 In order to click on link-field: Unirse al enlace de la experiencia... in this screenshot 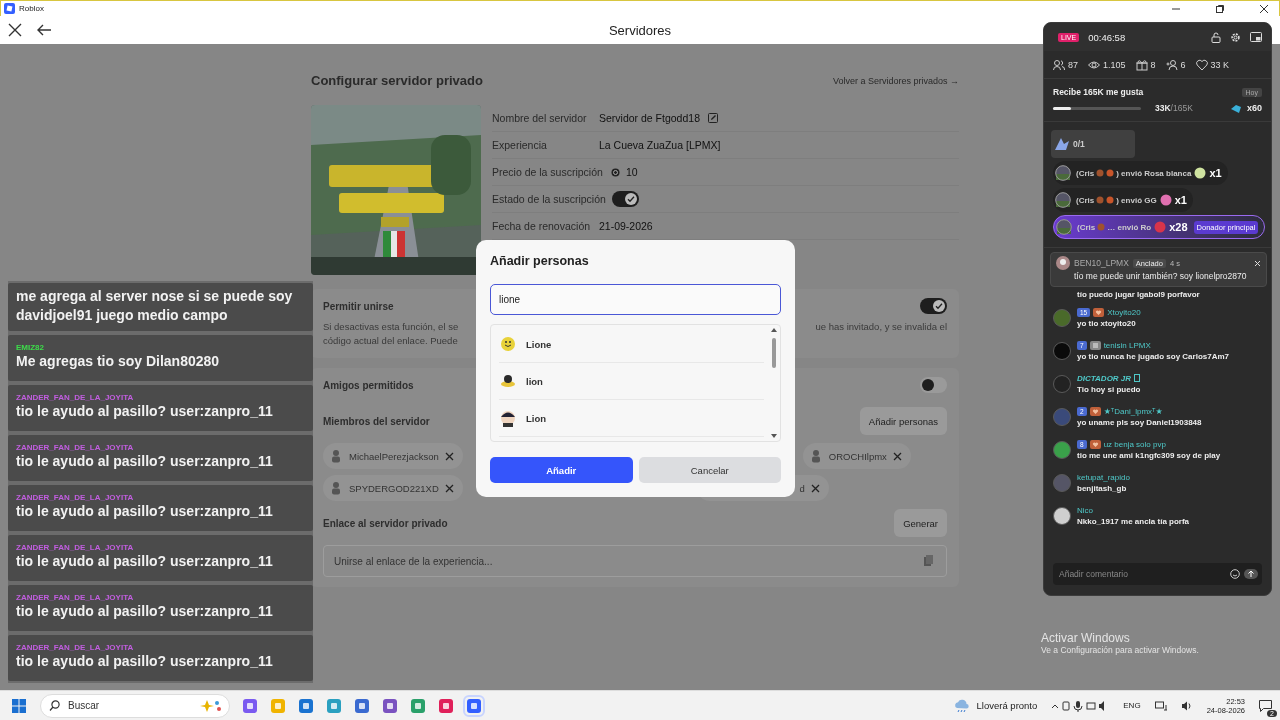, I will do `click(635, 561)`.